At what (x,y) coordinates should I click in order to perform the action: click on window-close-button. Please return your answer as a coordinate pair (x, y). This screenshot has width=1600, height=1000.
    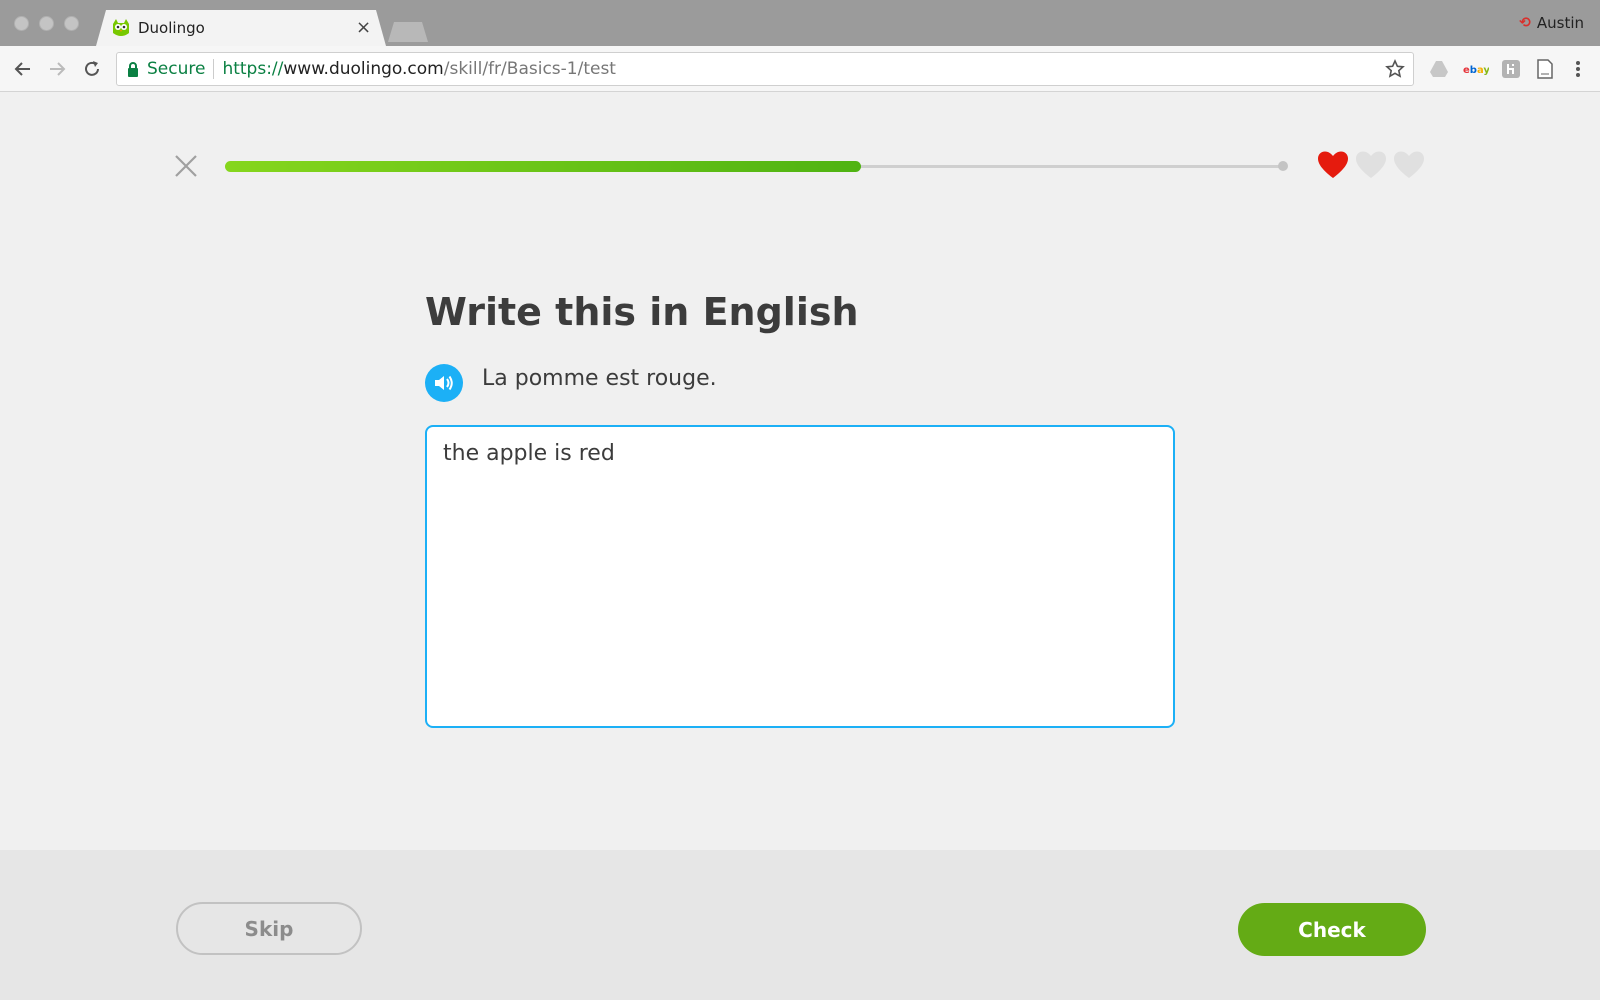
    Looking at the image, I should click on (21, 23).